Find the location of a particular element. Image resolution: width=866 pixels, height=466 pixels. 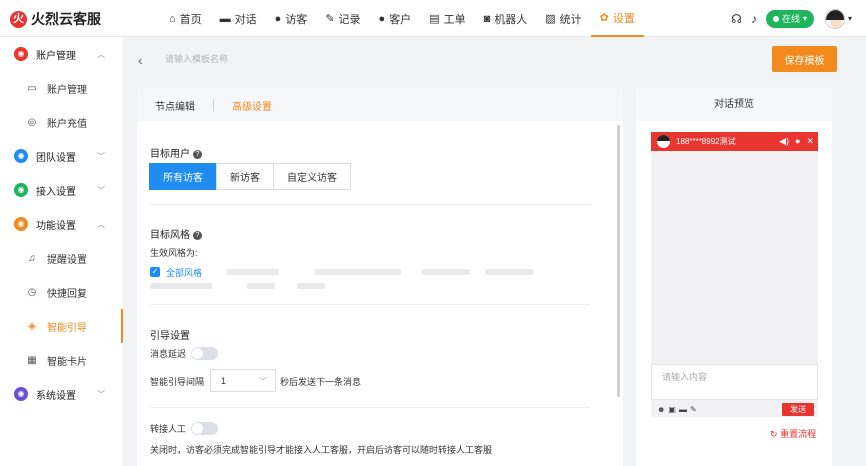

guide-interval-select: 1 ﹀ is located at coordinates (243, 380).